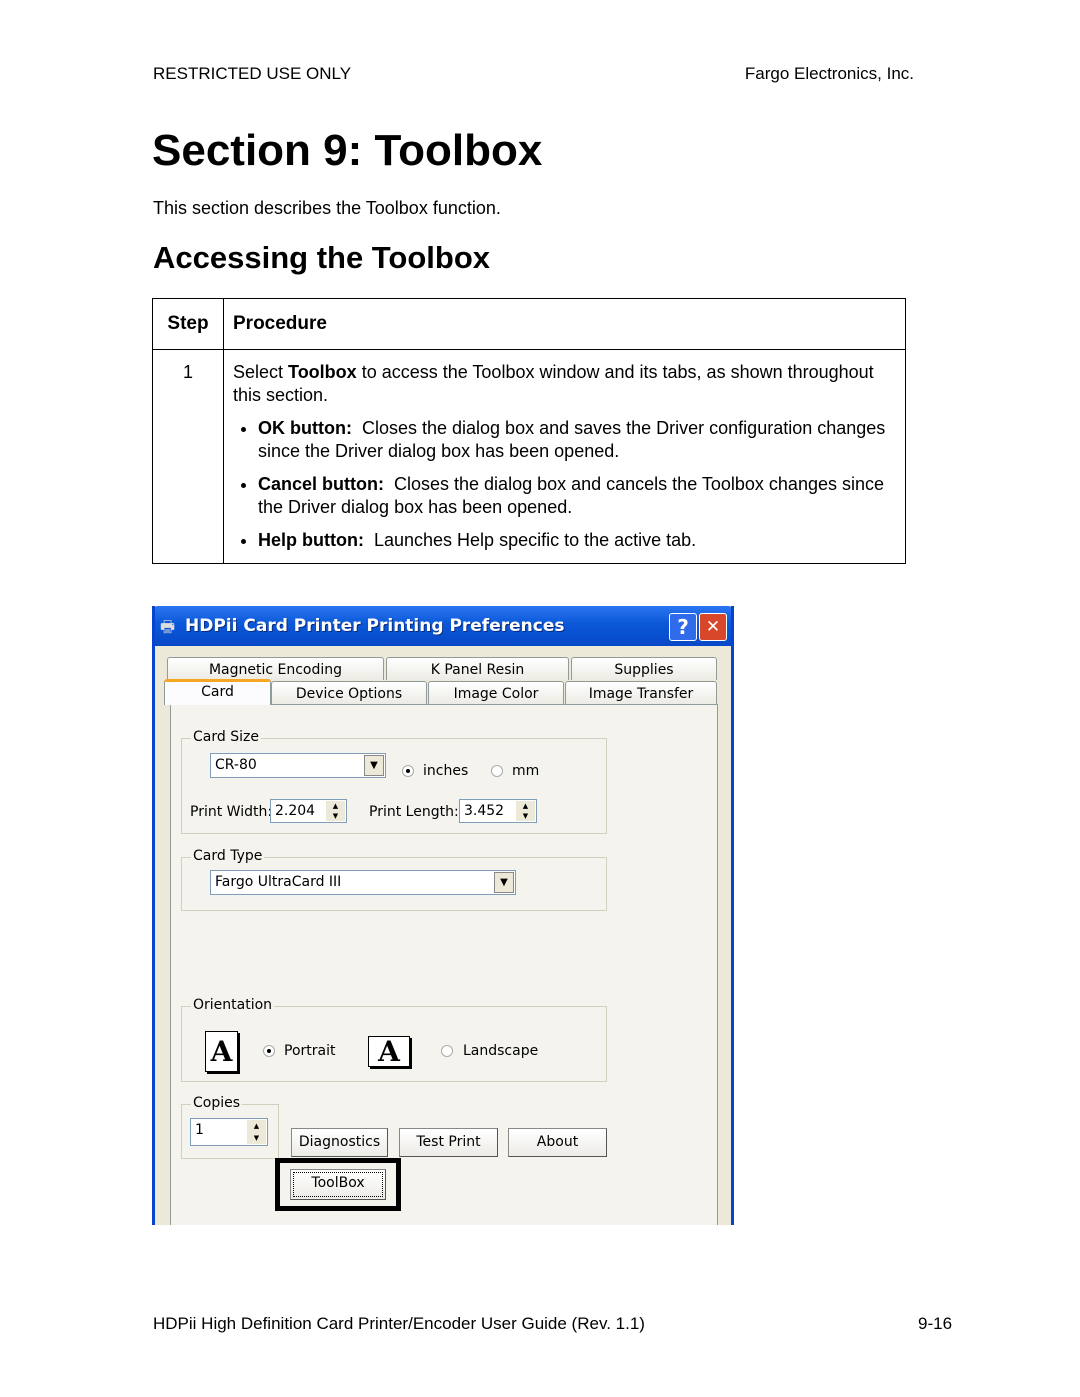 The height and width of the screenshot is (1397, 1080). What do you see at coordinates (217, 692) in the screenshot?
I see `tab-card: Card` at bounding box center [217, 692].